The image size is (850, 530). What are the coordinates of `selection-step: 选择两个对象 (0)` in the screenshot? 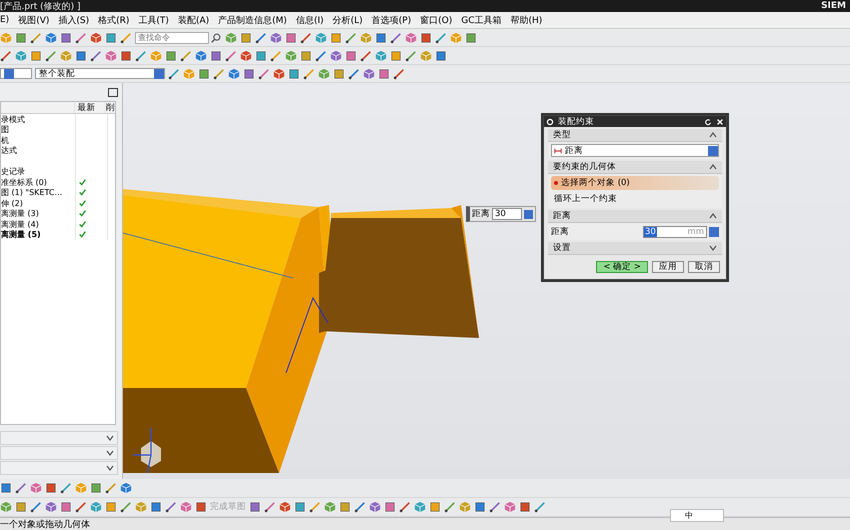 It's located at (635, 183).